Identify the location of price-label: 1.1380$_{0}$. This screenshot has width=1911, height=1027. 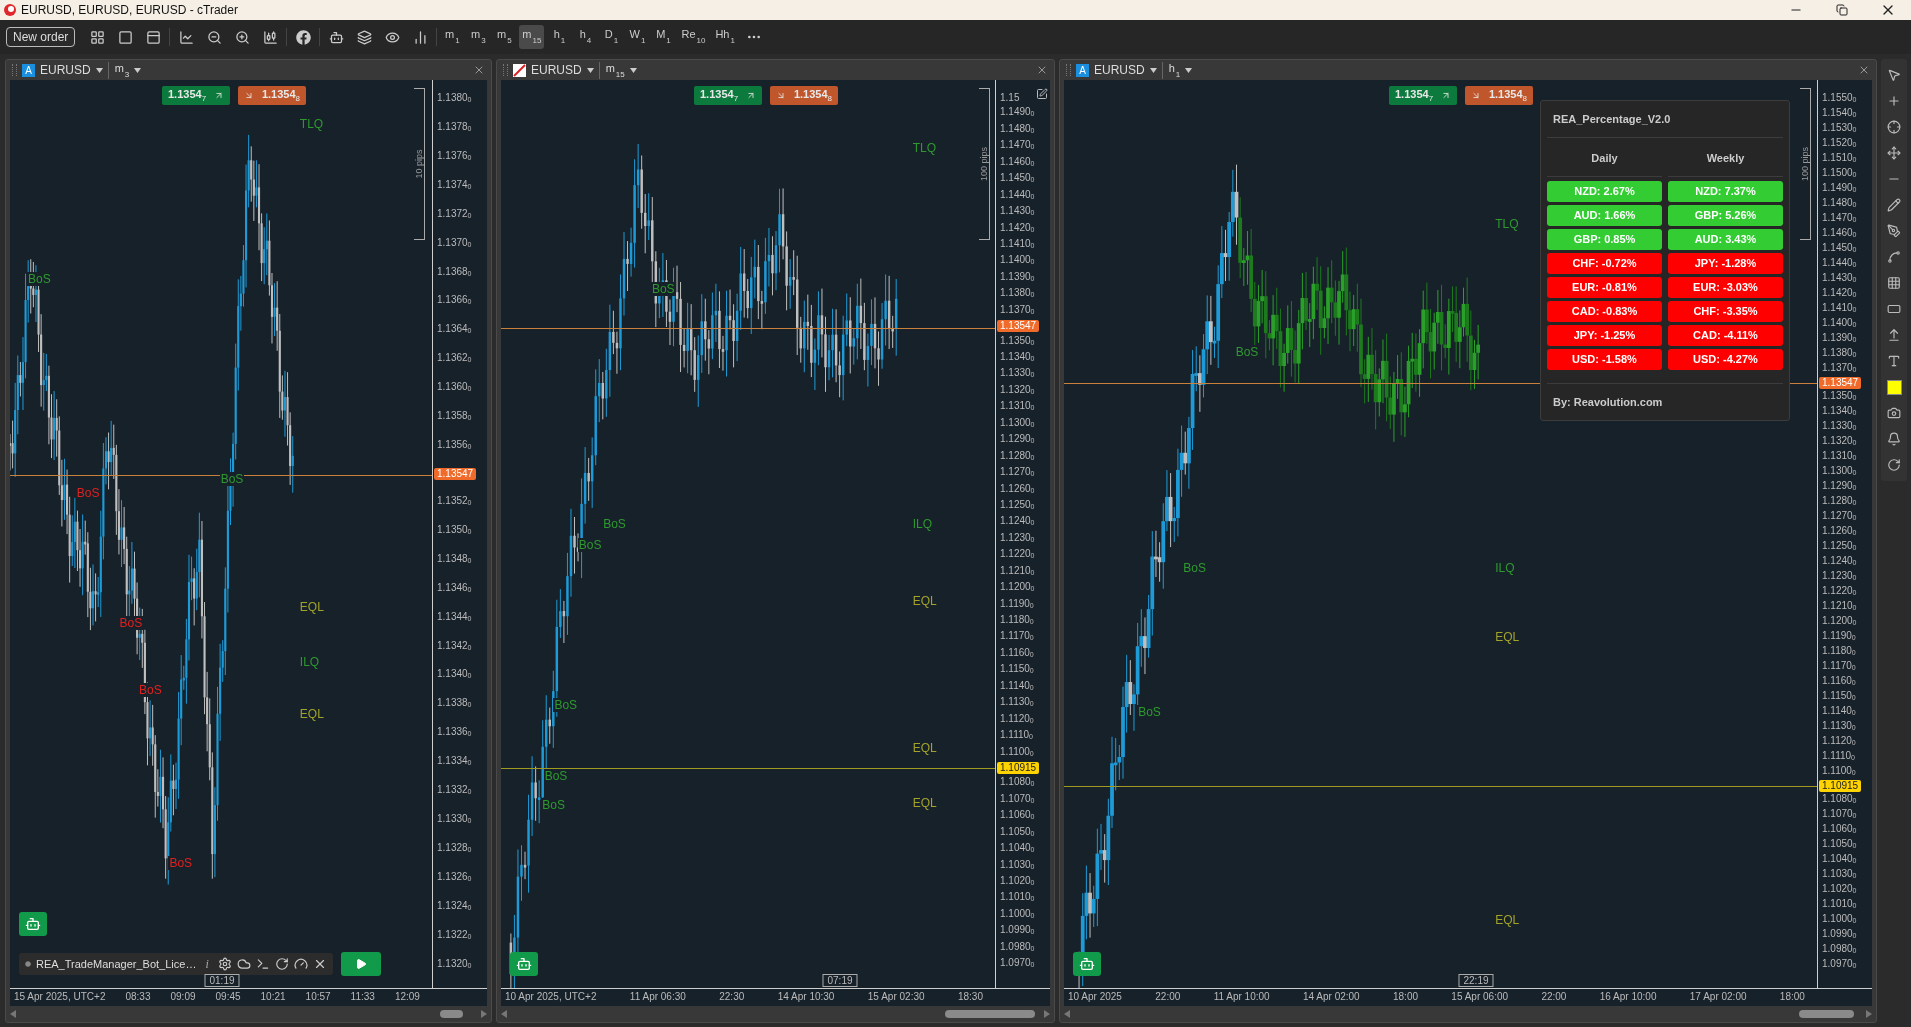
(1839, 353).